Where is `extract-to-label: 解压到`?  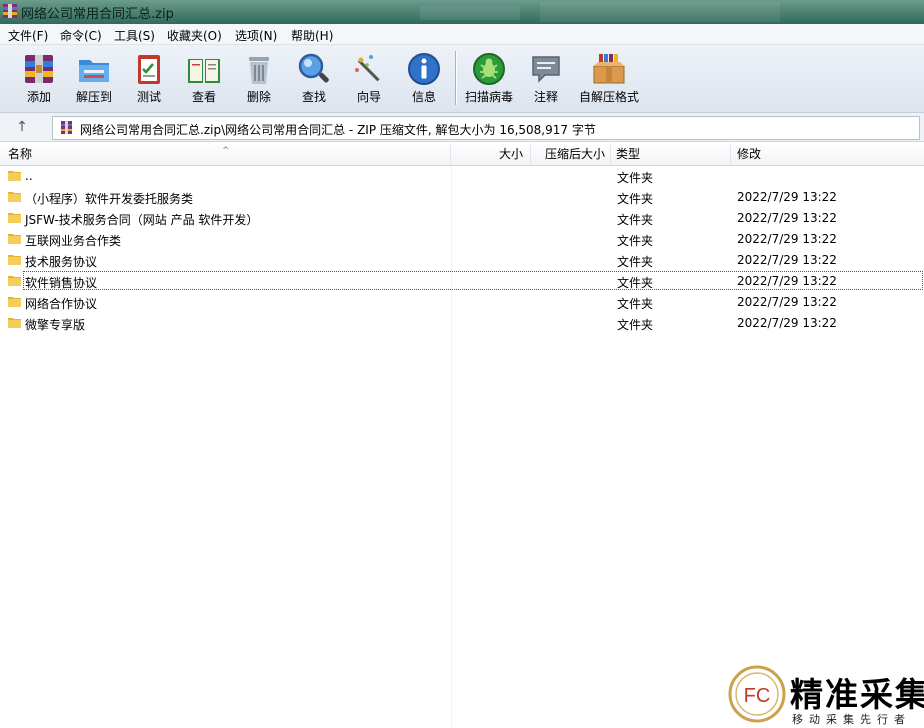
extract-to-label: 解压到 is located at coordinates (93, 97).